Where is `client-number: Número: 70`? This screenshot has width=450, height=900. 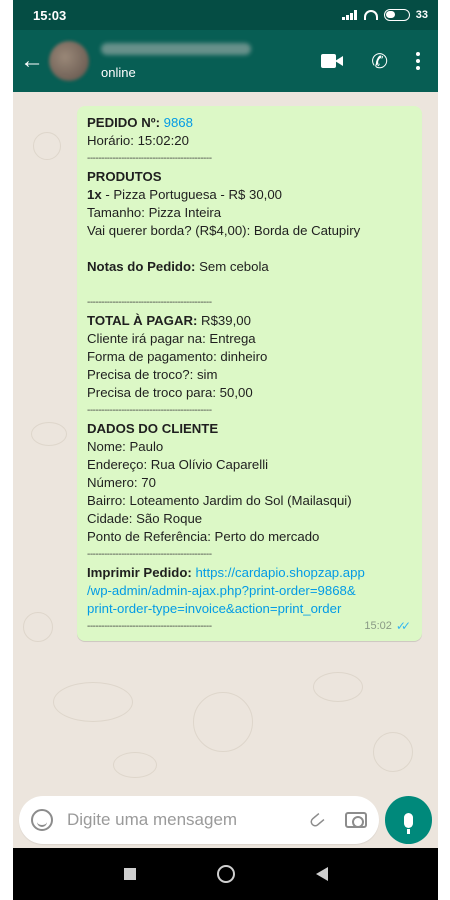 client-number: Número: 70 is located at coordinates (121, 482).